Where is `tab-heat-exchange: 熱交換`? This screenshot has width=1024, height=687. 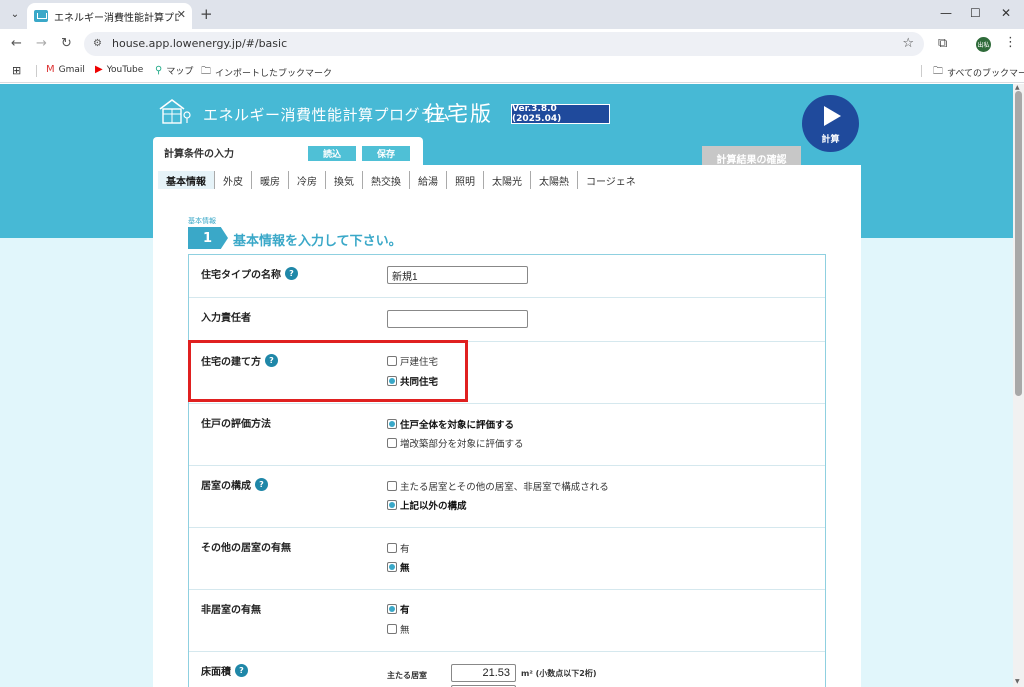
tab-heat-exchange: 熱交換 is located at coordinates (386, 180).